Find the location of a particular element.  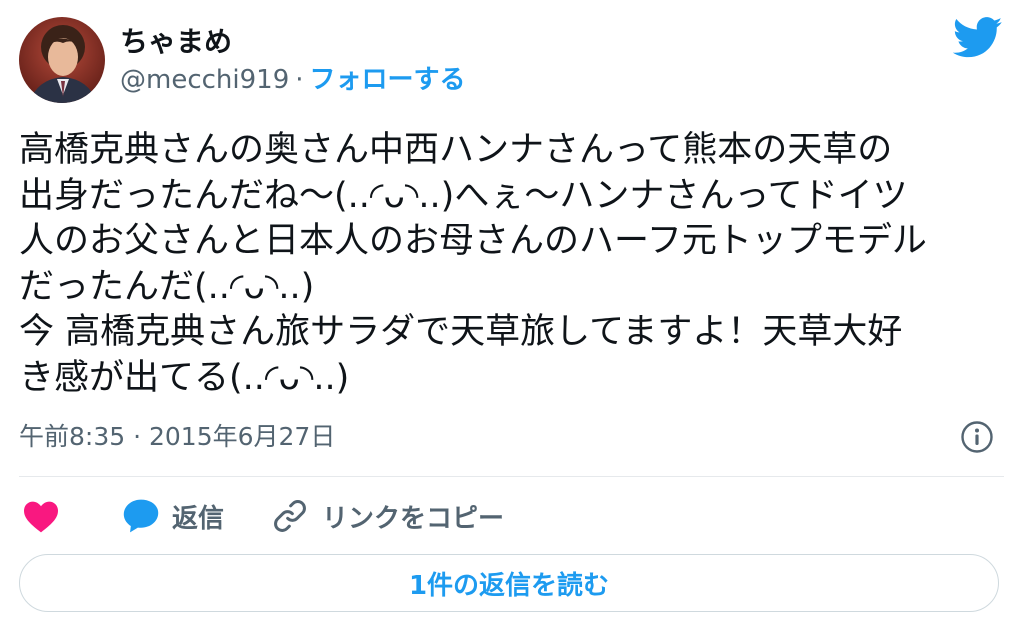

tweet-timestamp: 午前8:35 · 2015年6月27日 is located at coordinates (177, 437).